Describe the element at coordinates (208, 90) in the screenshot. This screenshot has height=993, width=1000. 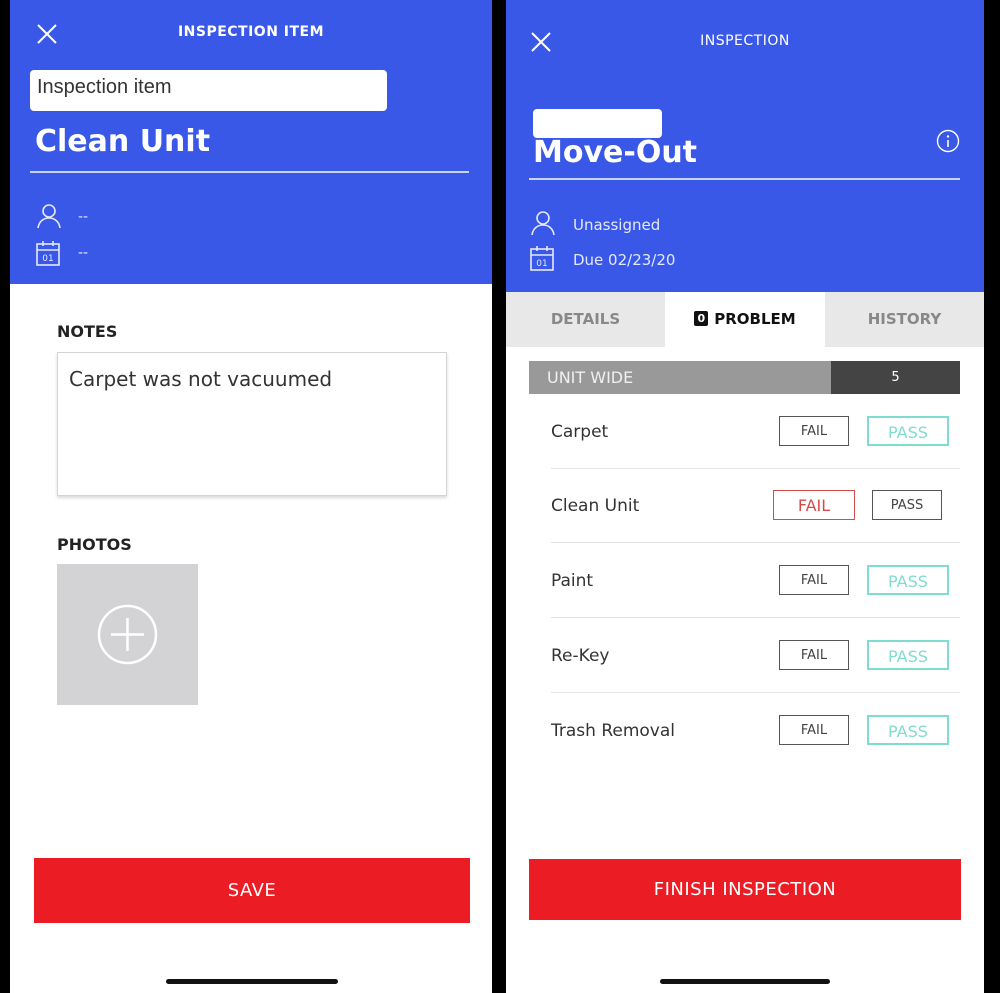
I see `label-box: Inspection item` at that location.